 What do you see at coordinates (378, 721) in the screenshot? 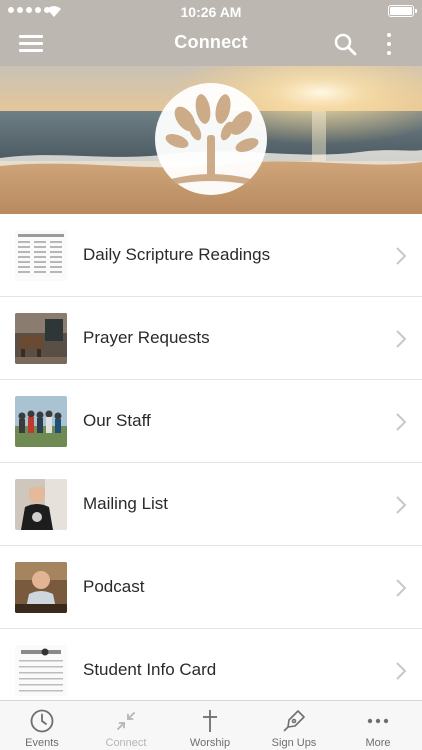
I see `dots-icon` at bounding box center [378, 721].